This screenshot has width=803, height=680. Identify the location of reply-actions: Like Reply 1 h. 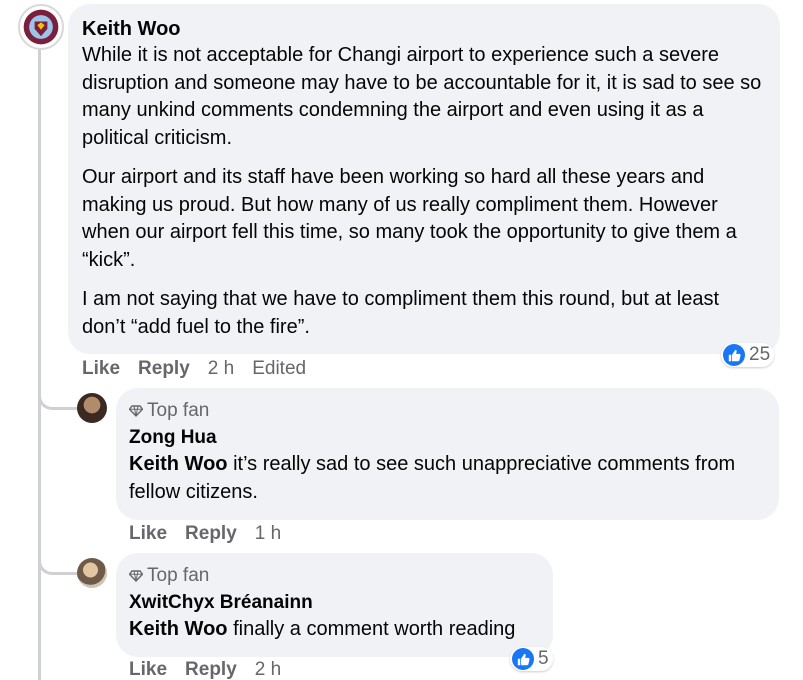
(205, 534).